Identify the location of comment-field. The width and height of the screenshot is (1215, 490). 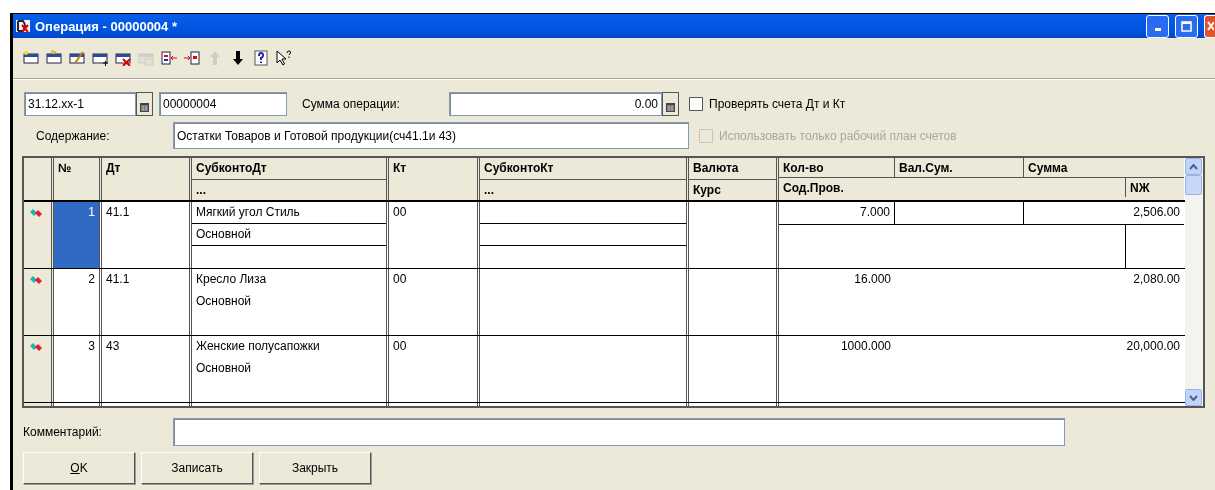
(619, 432).